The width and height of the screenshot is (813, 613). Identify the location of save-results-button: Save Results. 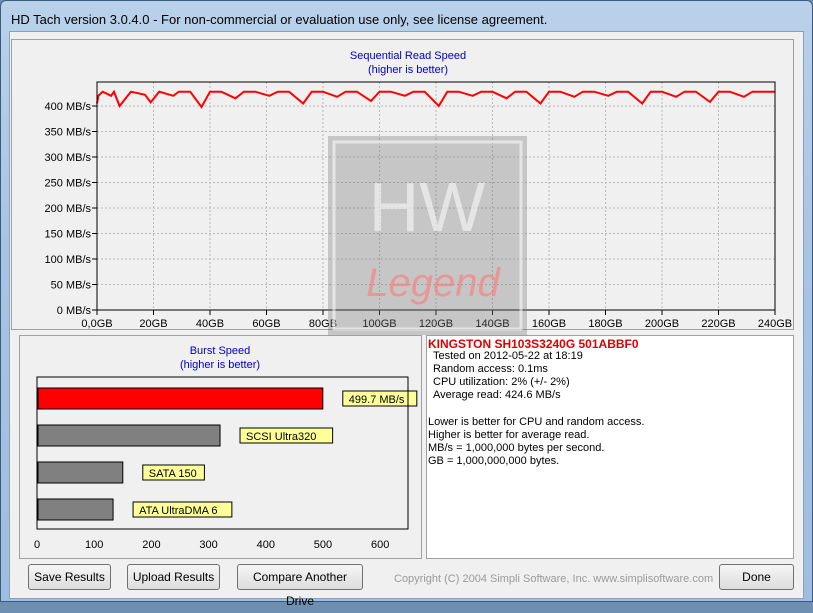
(69, 577).